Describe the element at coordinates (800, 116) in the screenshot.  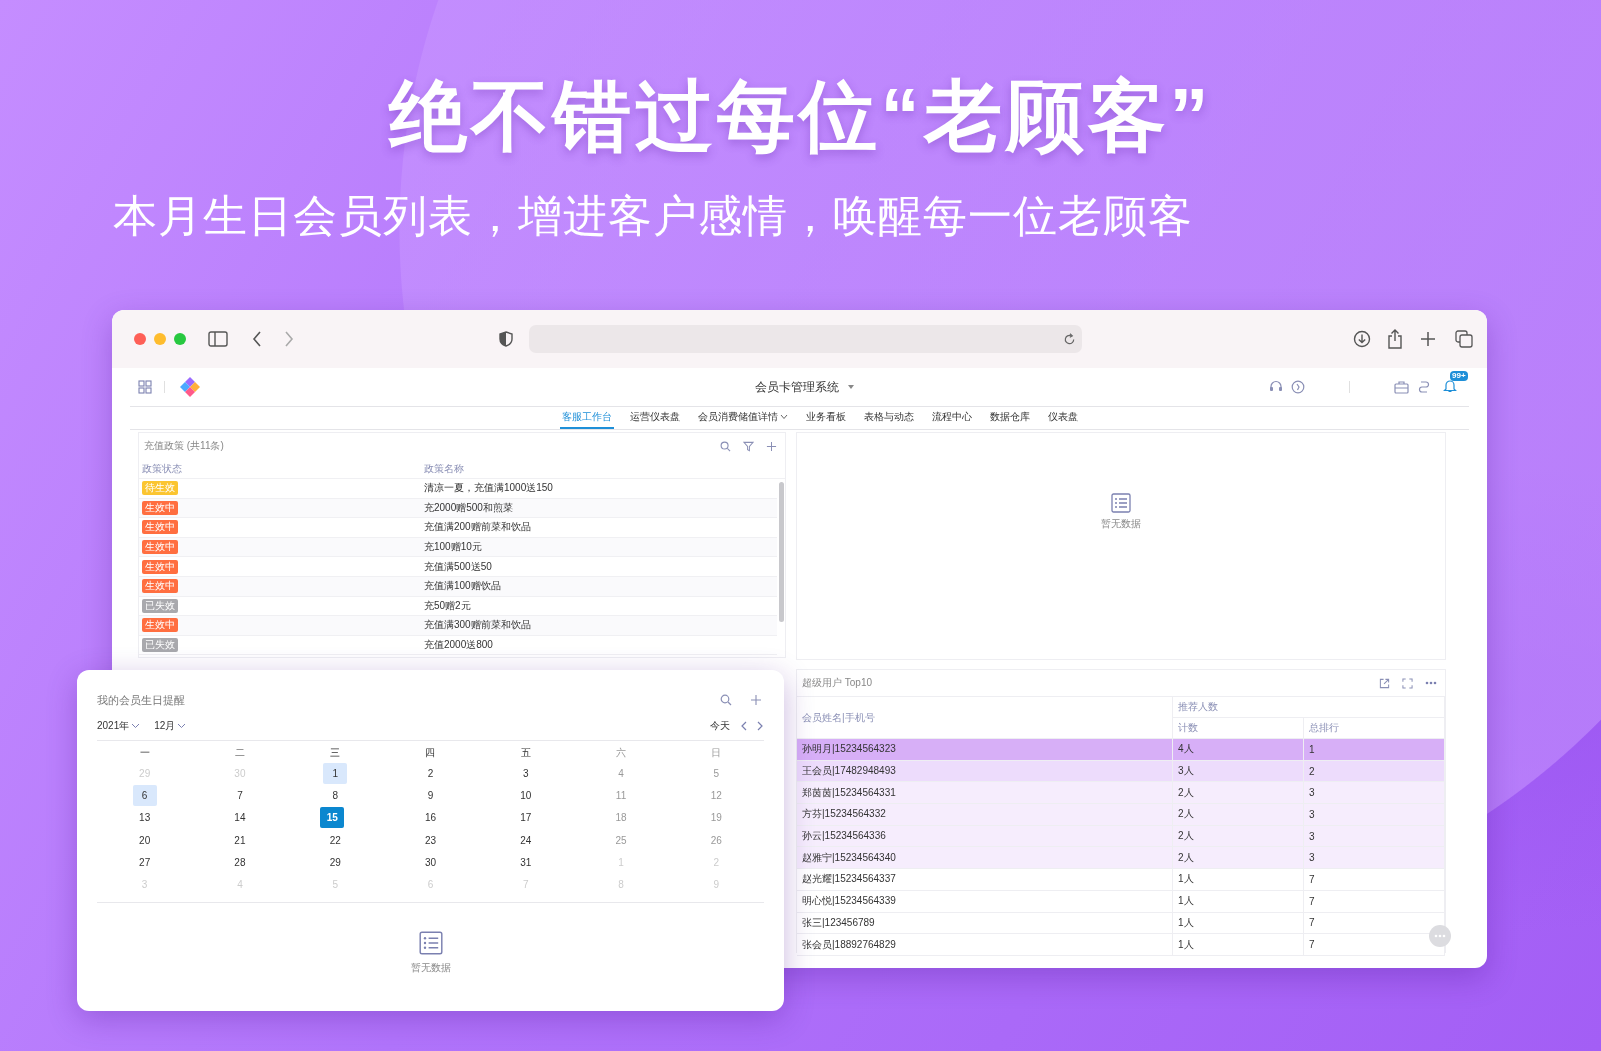
I see `headline: 绝不错过每位“老顾客”` at that location.